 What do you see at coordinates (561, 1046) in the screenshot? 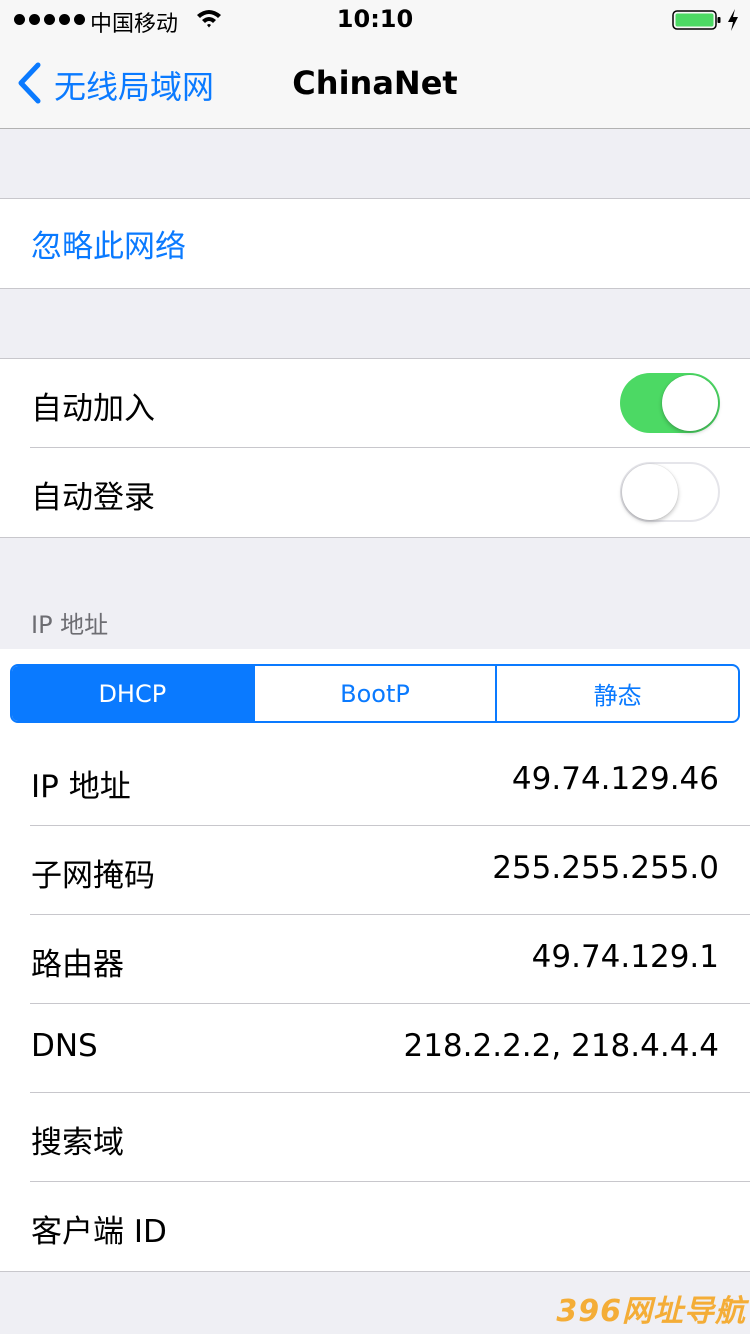
I see `dns-value: 218.2.2.2, 218.4.4.4` at bounding box center [561, 1046].